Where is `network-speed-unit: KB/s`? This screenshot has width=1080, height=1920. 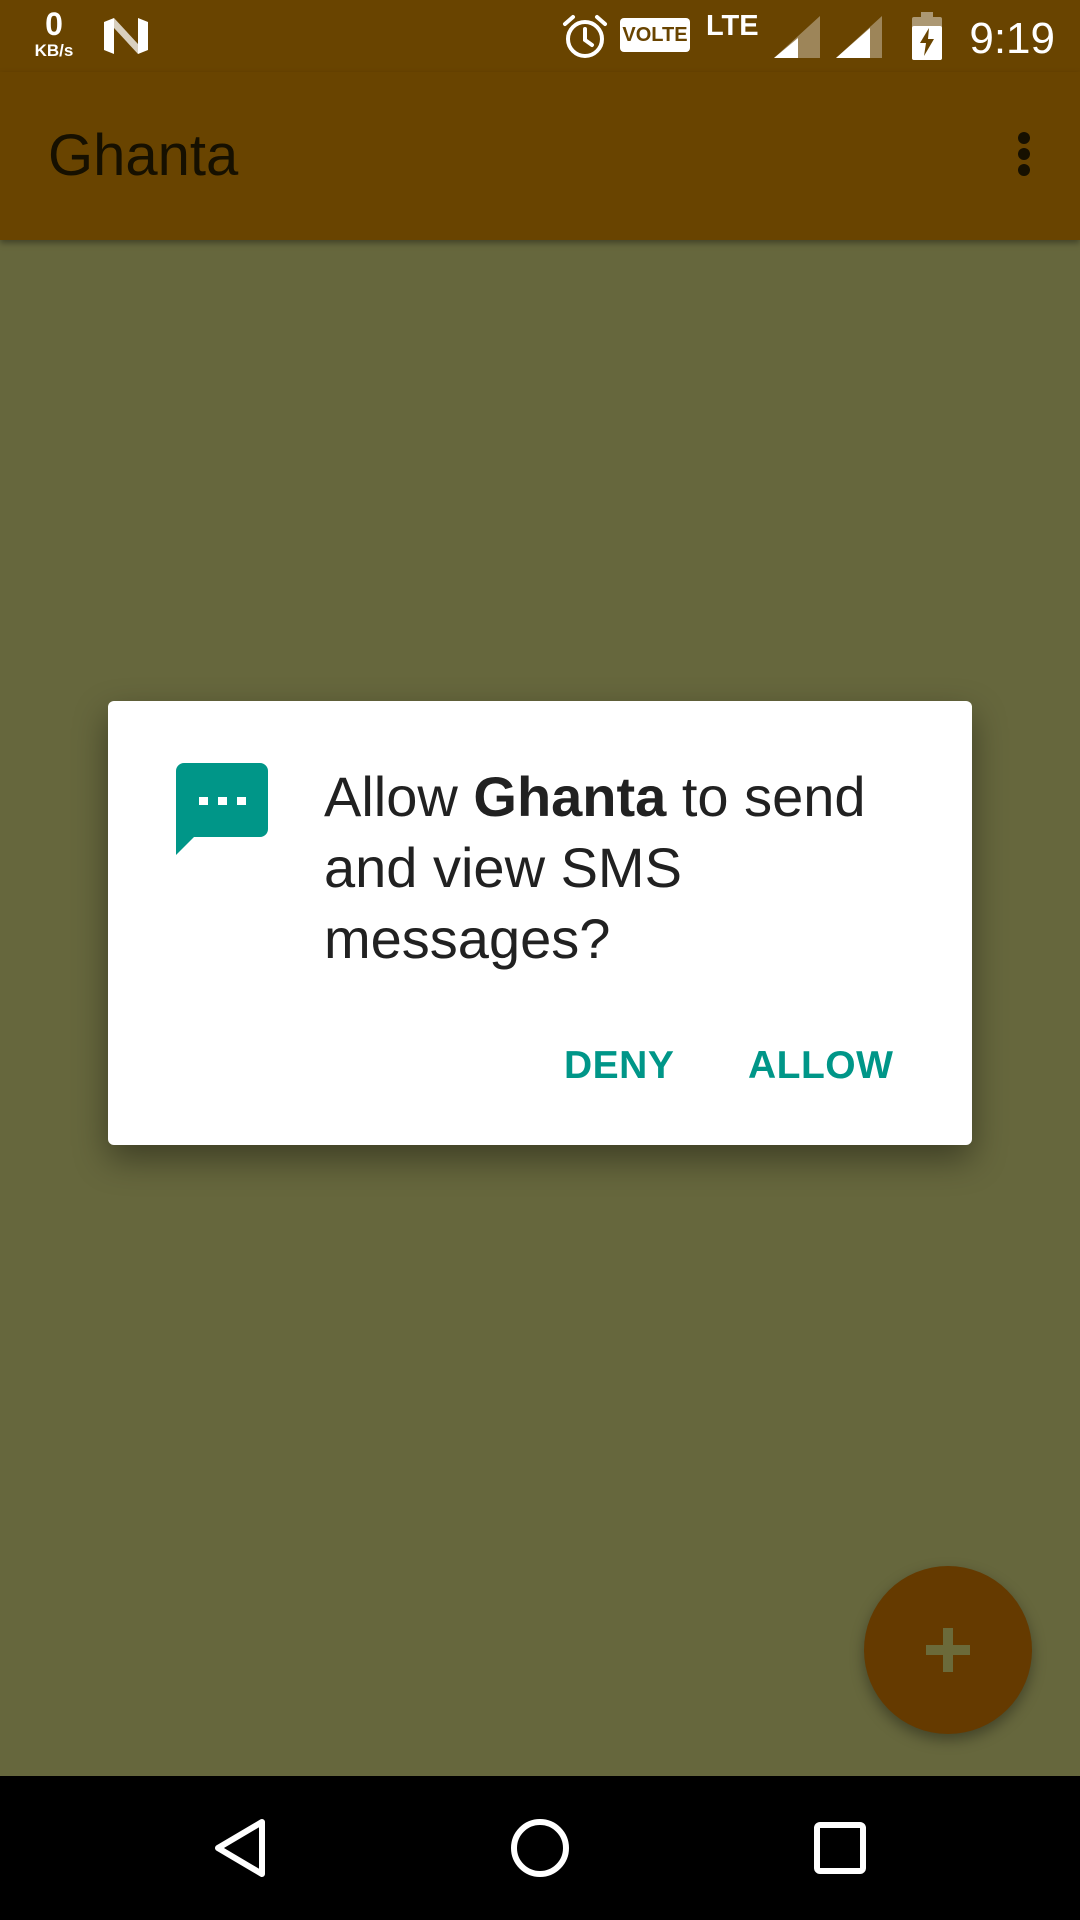 network-speed-unit: KB/s is located at coordinates (54, 50).